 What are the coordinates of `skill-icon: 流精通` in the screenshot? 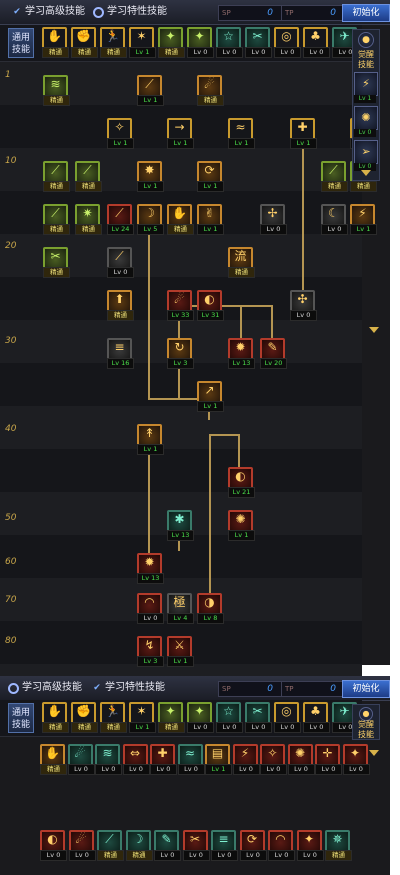 It's located at (241, 262).